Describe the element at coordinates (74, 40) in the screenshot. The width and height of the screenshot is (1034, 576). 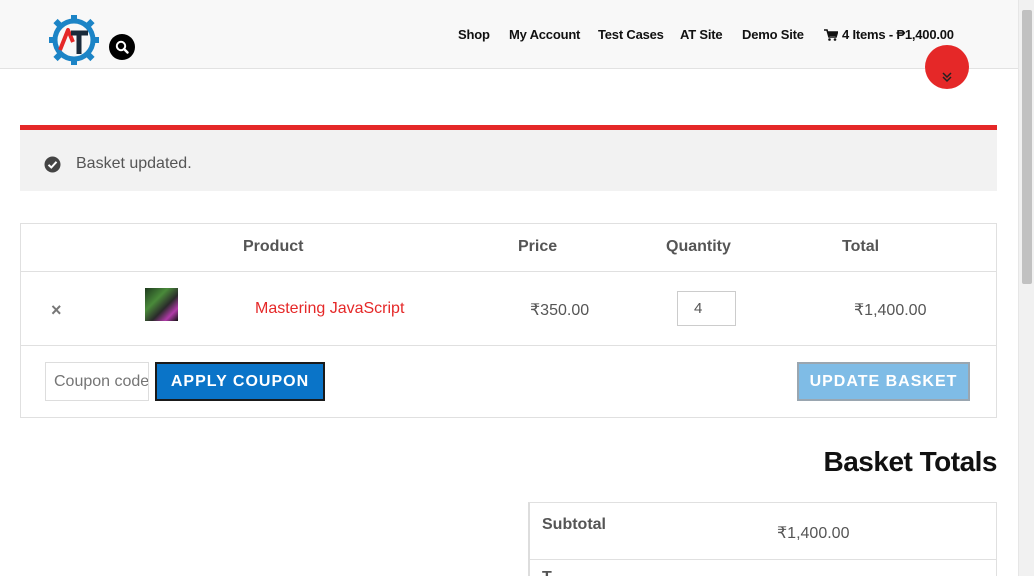
I see `gear-logo-icon` at that location.